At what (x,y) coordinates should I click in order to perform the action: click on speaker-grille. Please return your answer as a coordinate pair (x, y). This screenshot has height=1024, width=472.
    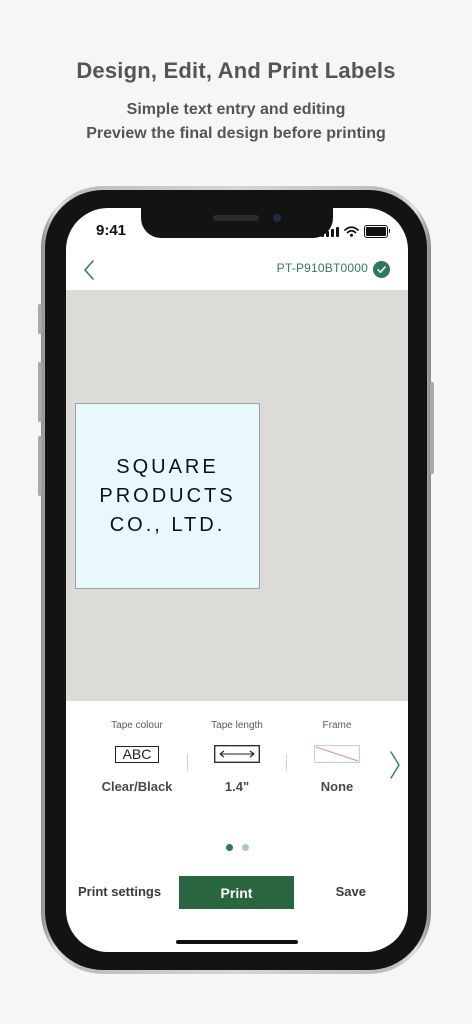
    Looking at the image, I should click on (236, 218).